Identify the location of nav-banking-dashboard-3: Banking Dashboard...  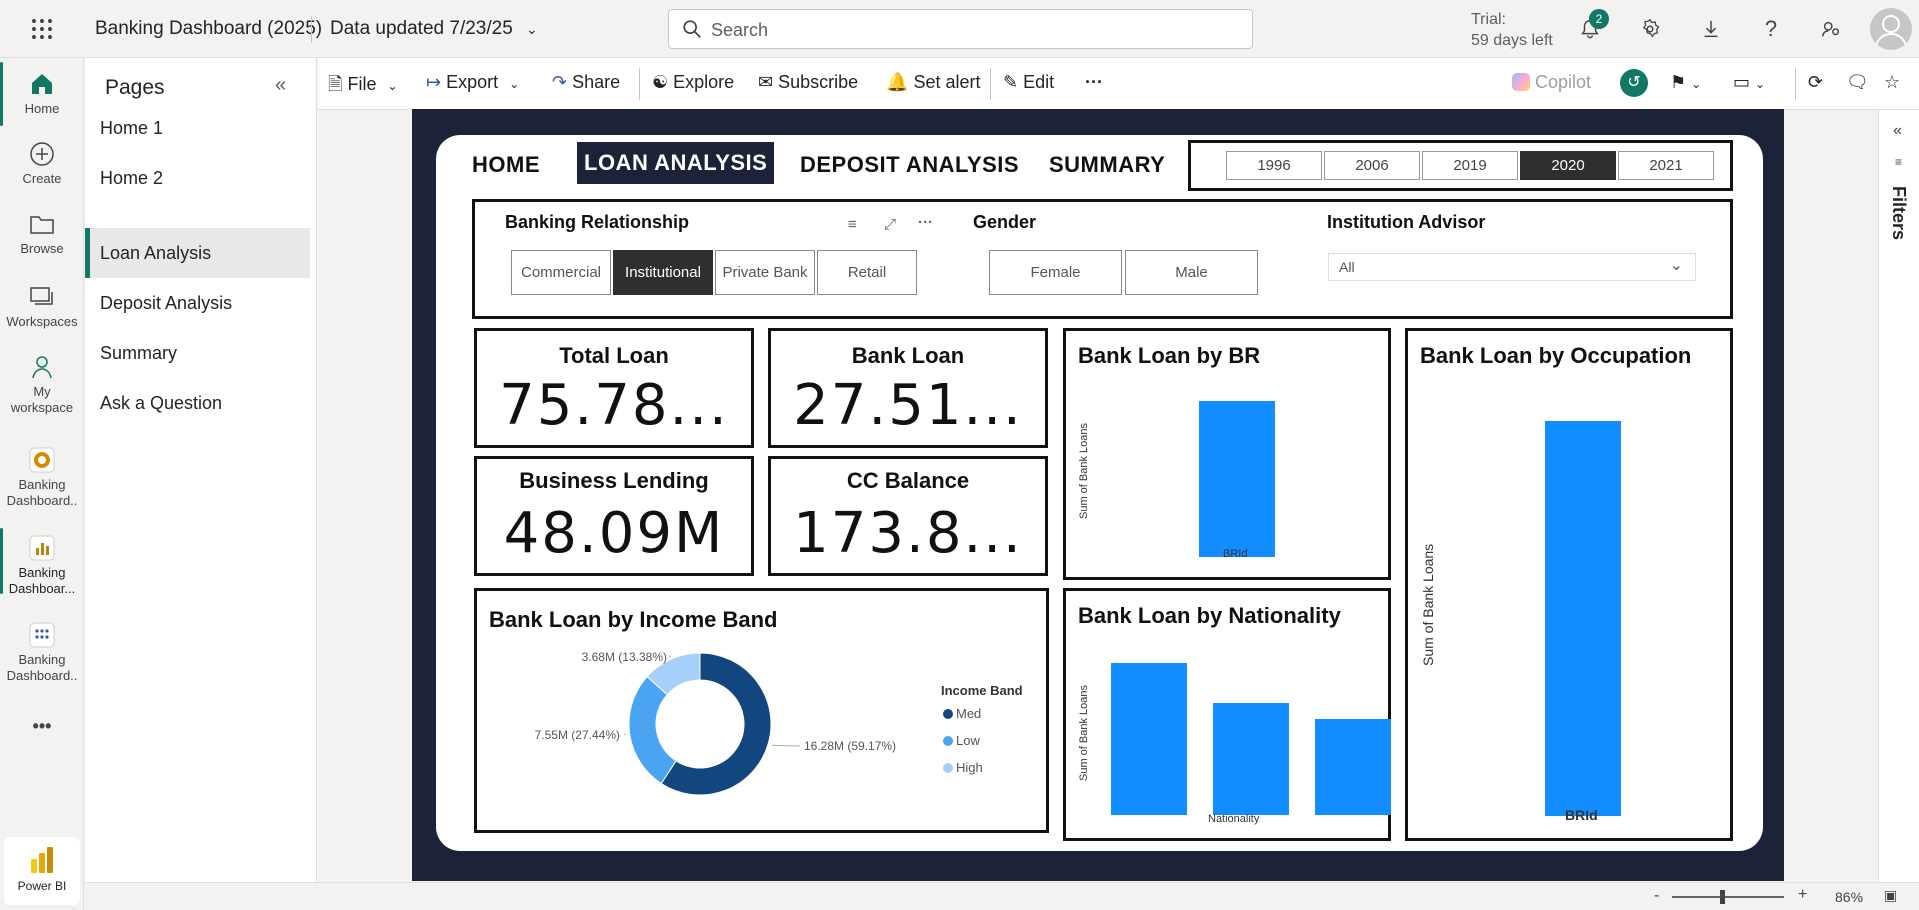
(42, 652).